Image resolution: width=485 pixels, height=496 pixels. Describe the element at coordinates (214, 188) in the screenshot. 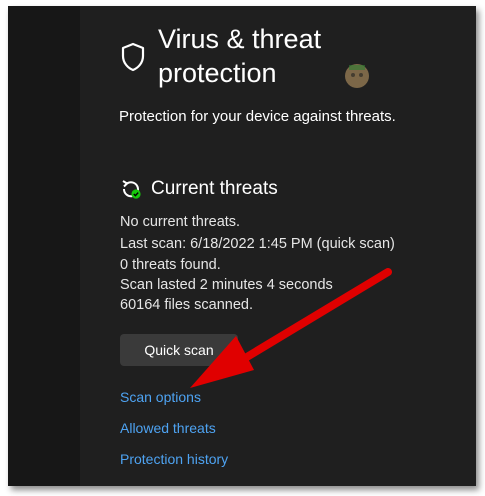

I see `section-title-current-threats: Current threats` at that location.